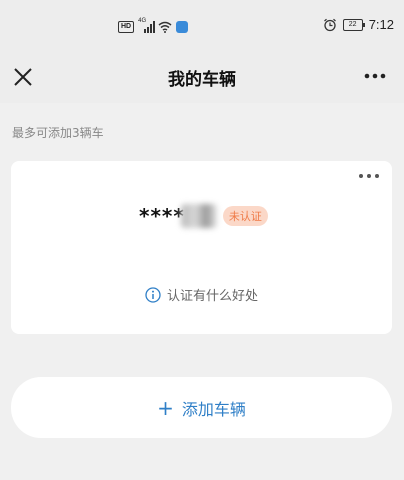 The height and width of the screenshot is (480, 404). What do you see at coordinates (165, 407) in the screenshot?
I see `plus-icon: +` at bounding box center [165, 407].